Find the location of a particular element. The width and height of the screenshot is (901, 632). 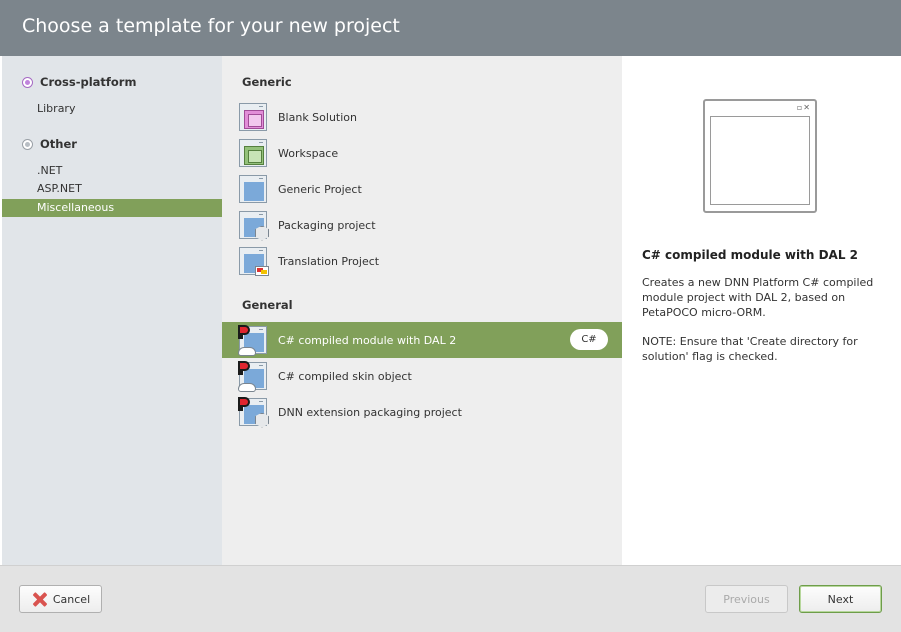

dnn-module-icon is located at coordinates (253, 340).